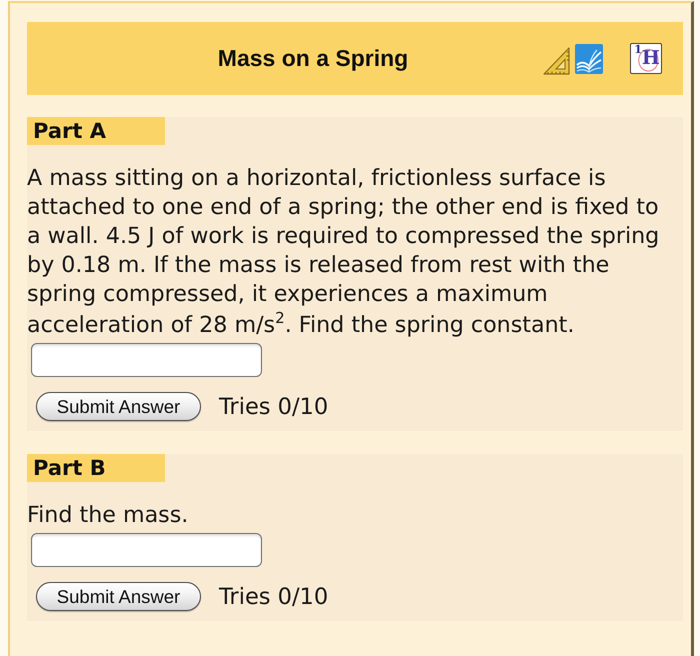 The width and height of the screenshot is (700, 656). Describe the element at coordinates (96, 468) in the screenshot. I see `part-label: Part B` at that location.